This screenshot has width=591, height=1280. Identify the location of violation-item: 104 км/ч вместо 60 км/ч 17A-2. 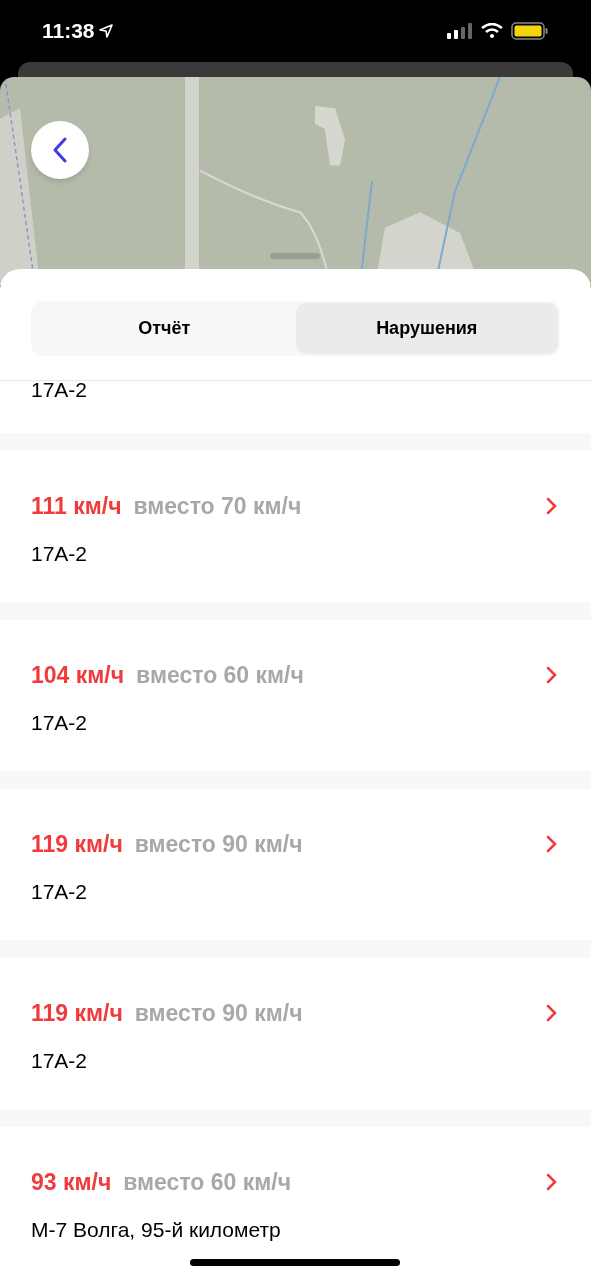
(295, 695).